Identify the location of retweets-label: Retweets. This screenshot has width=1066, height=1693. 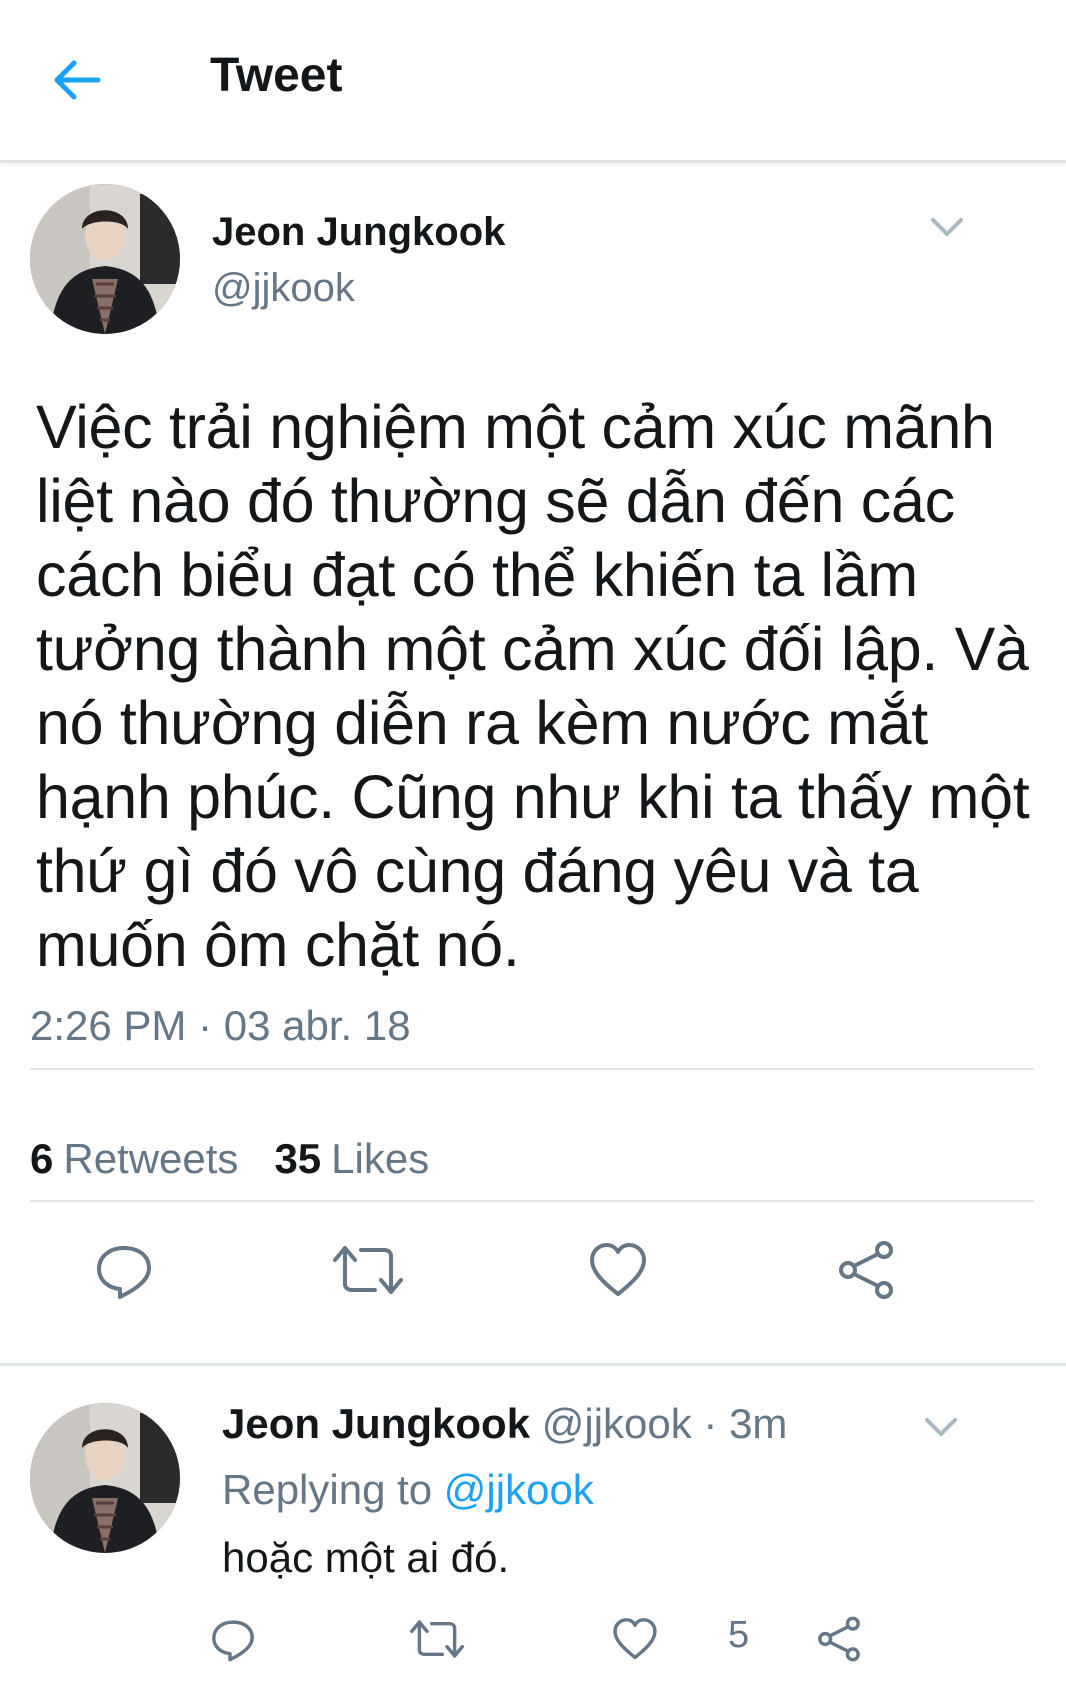
(151, 1158).